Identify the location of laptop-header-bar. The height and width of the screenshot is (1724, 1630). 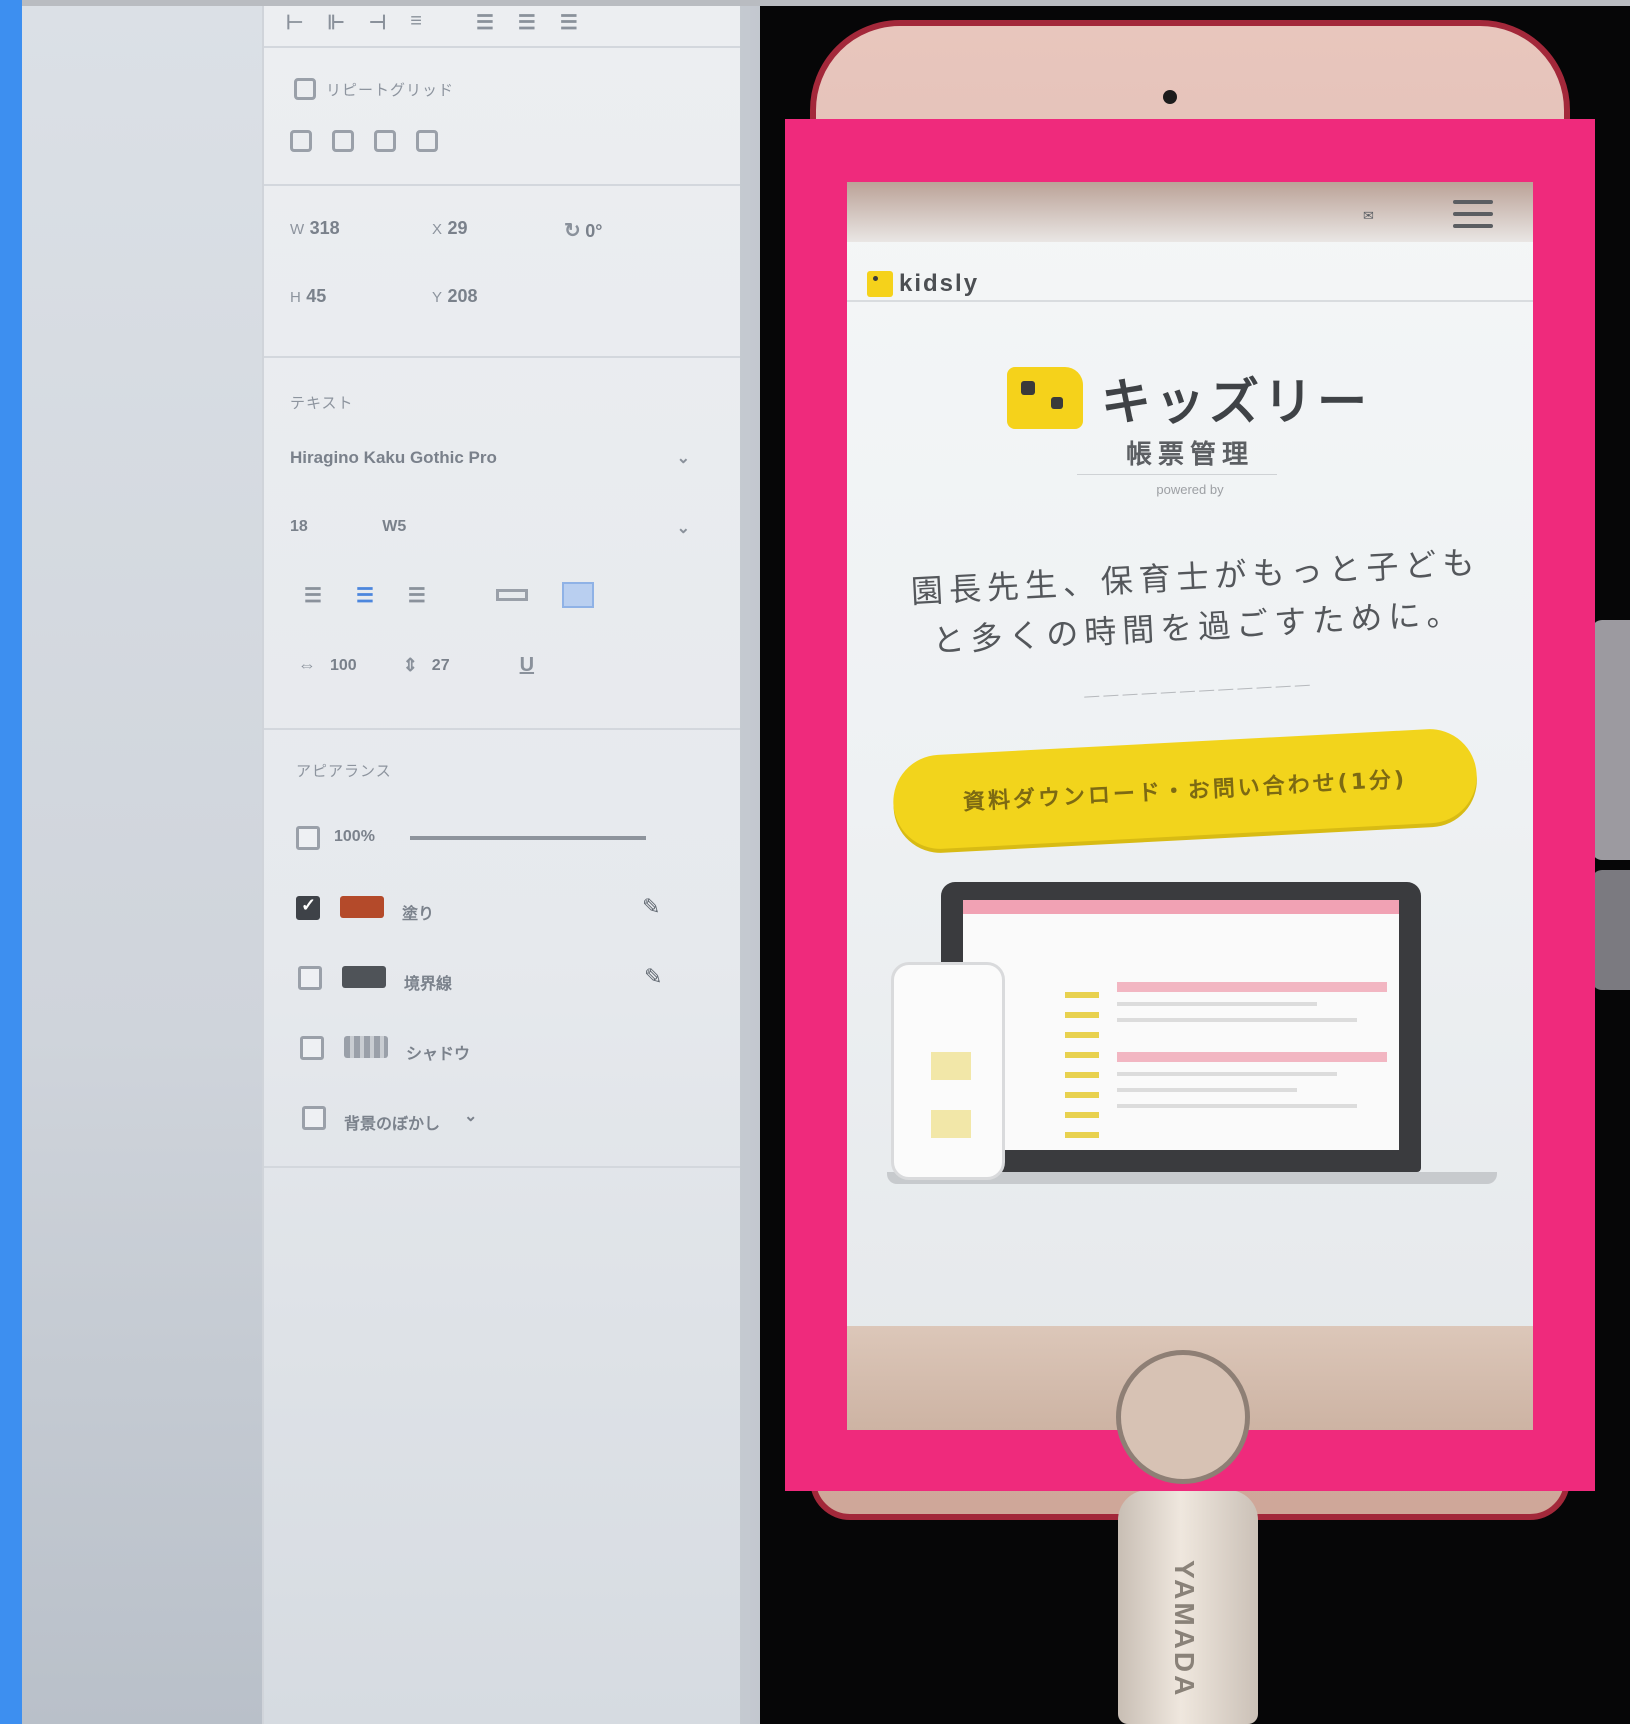
(1181, 907).